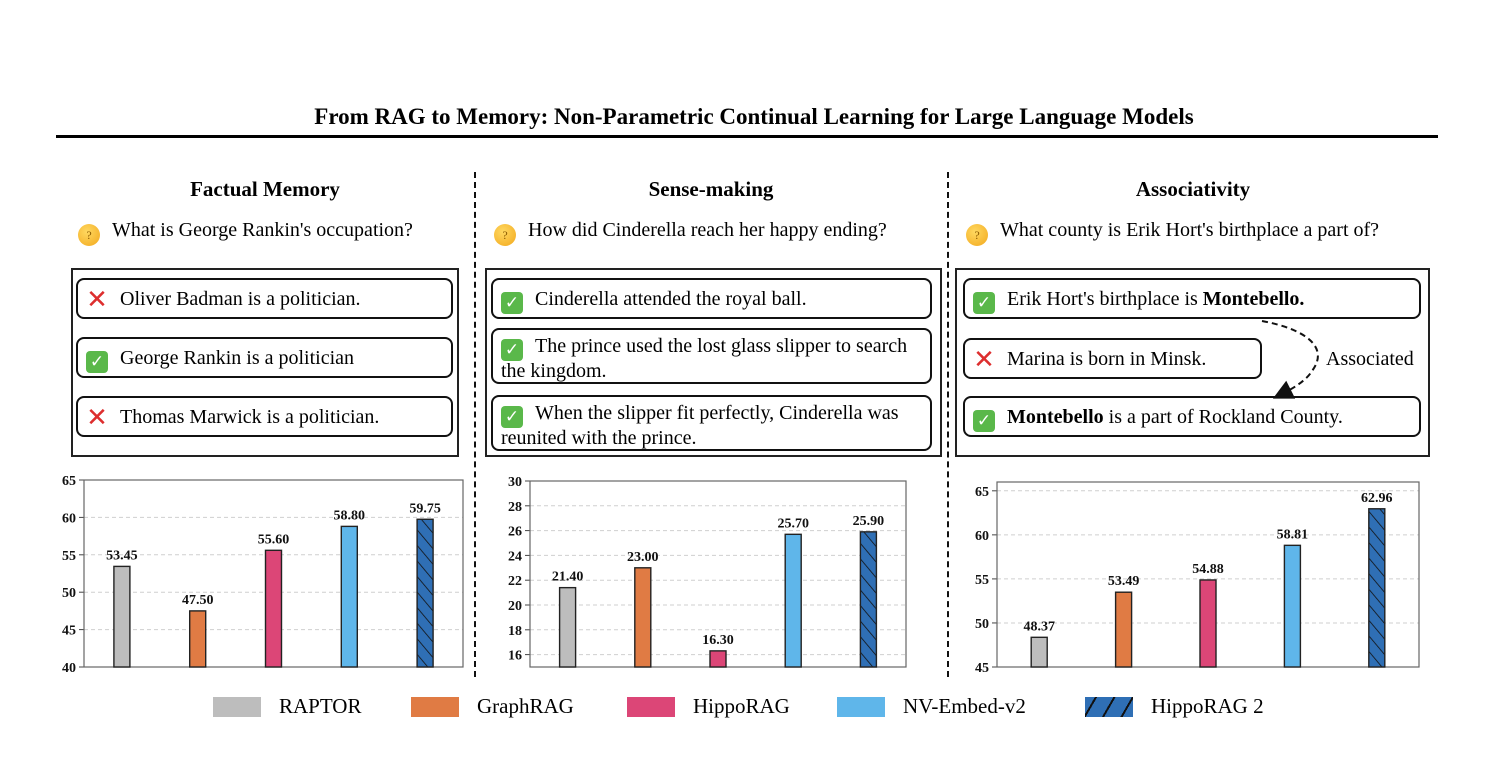 The height and width of the screenshot is (772, 1508). I want to click on passage-text: Cinderella attended the royal ball., so click(671, 299).